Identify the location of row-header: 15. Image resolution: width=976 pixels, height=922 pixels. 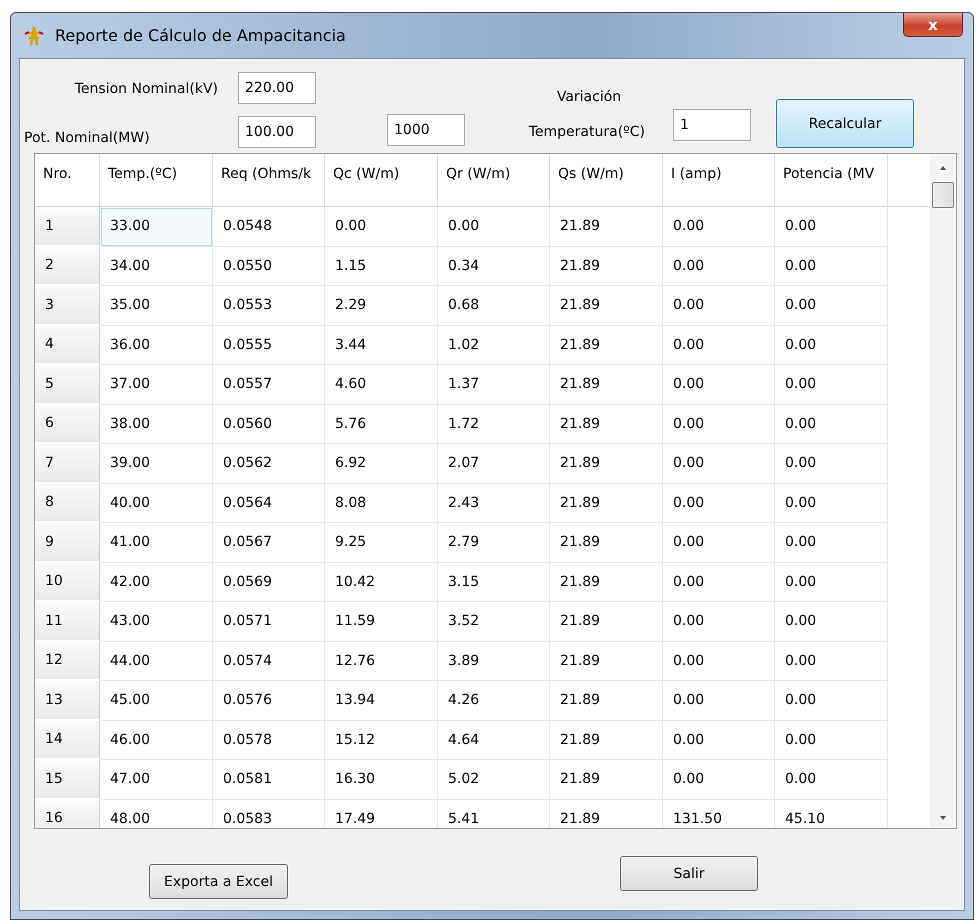
(67, 780).